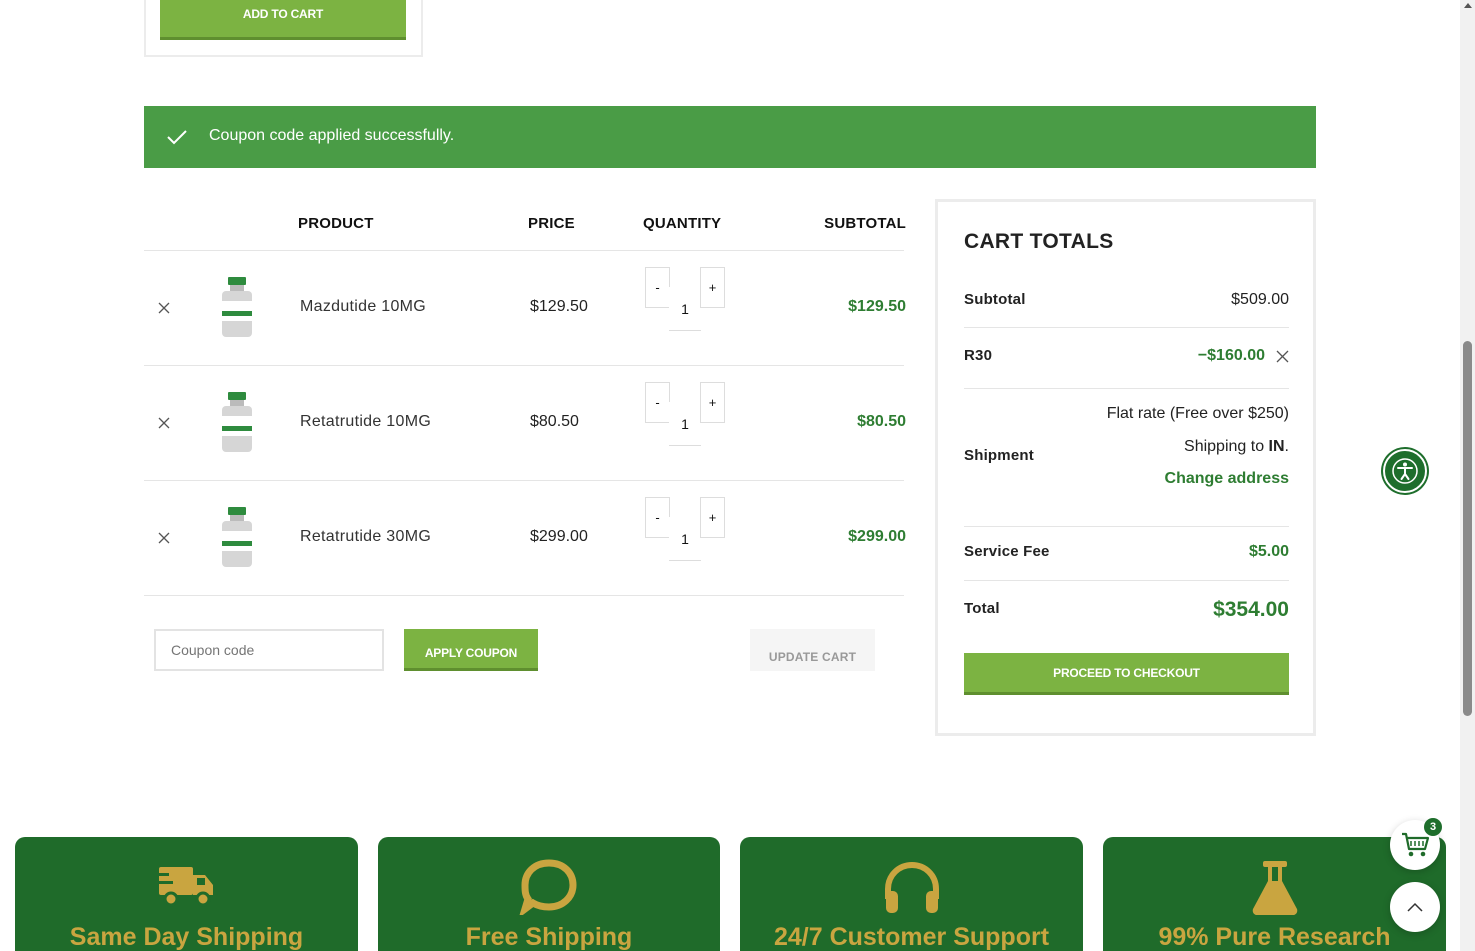 Image resolution: width=1475 pixels, height=951 pixels. I want to click on feature-title: 24/7 Customer Support, so click(911, 937).